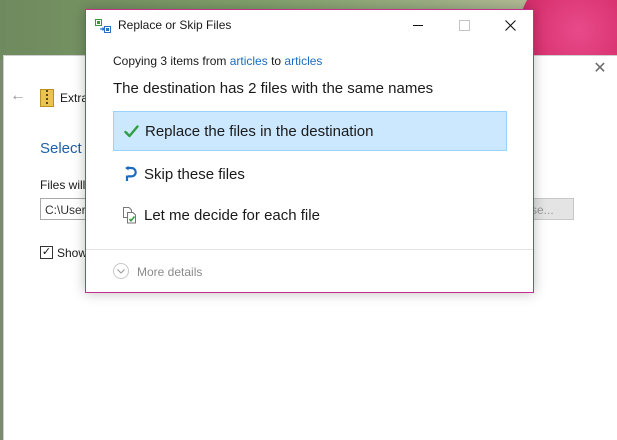  Describe the element at coordinates (103, 26) in the screenshot. I see `file-copy-icon` at that location.